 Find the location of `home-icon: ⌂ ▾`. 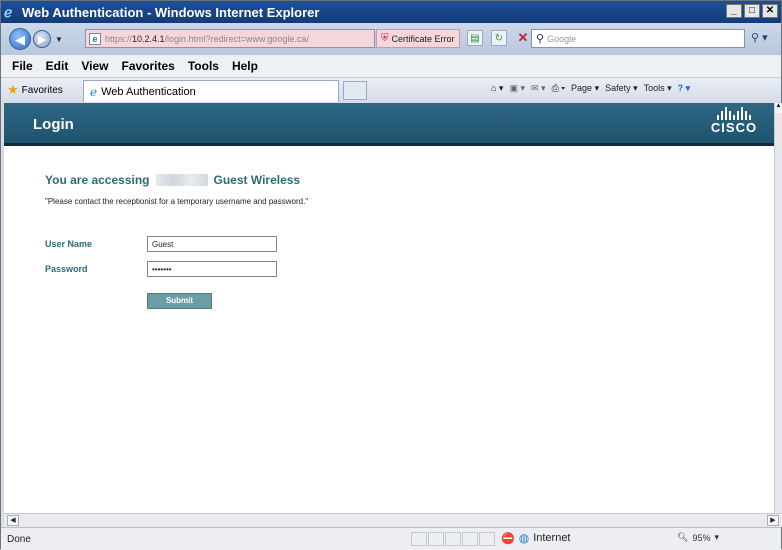

home-icon: ⌂ ▾ is located at coordinates (497, 88).